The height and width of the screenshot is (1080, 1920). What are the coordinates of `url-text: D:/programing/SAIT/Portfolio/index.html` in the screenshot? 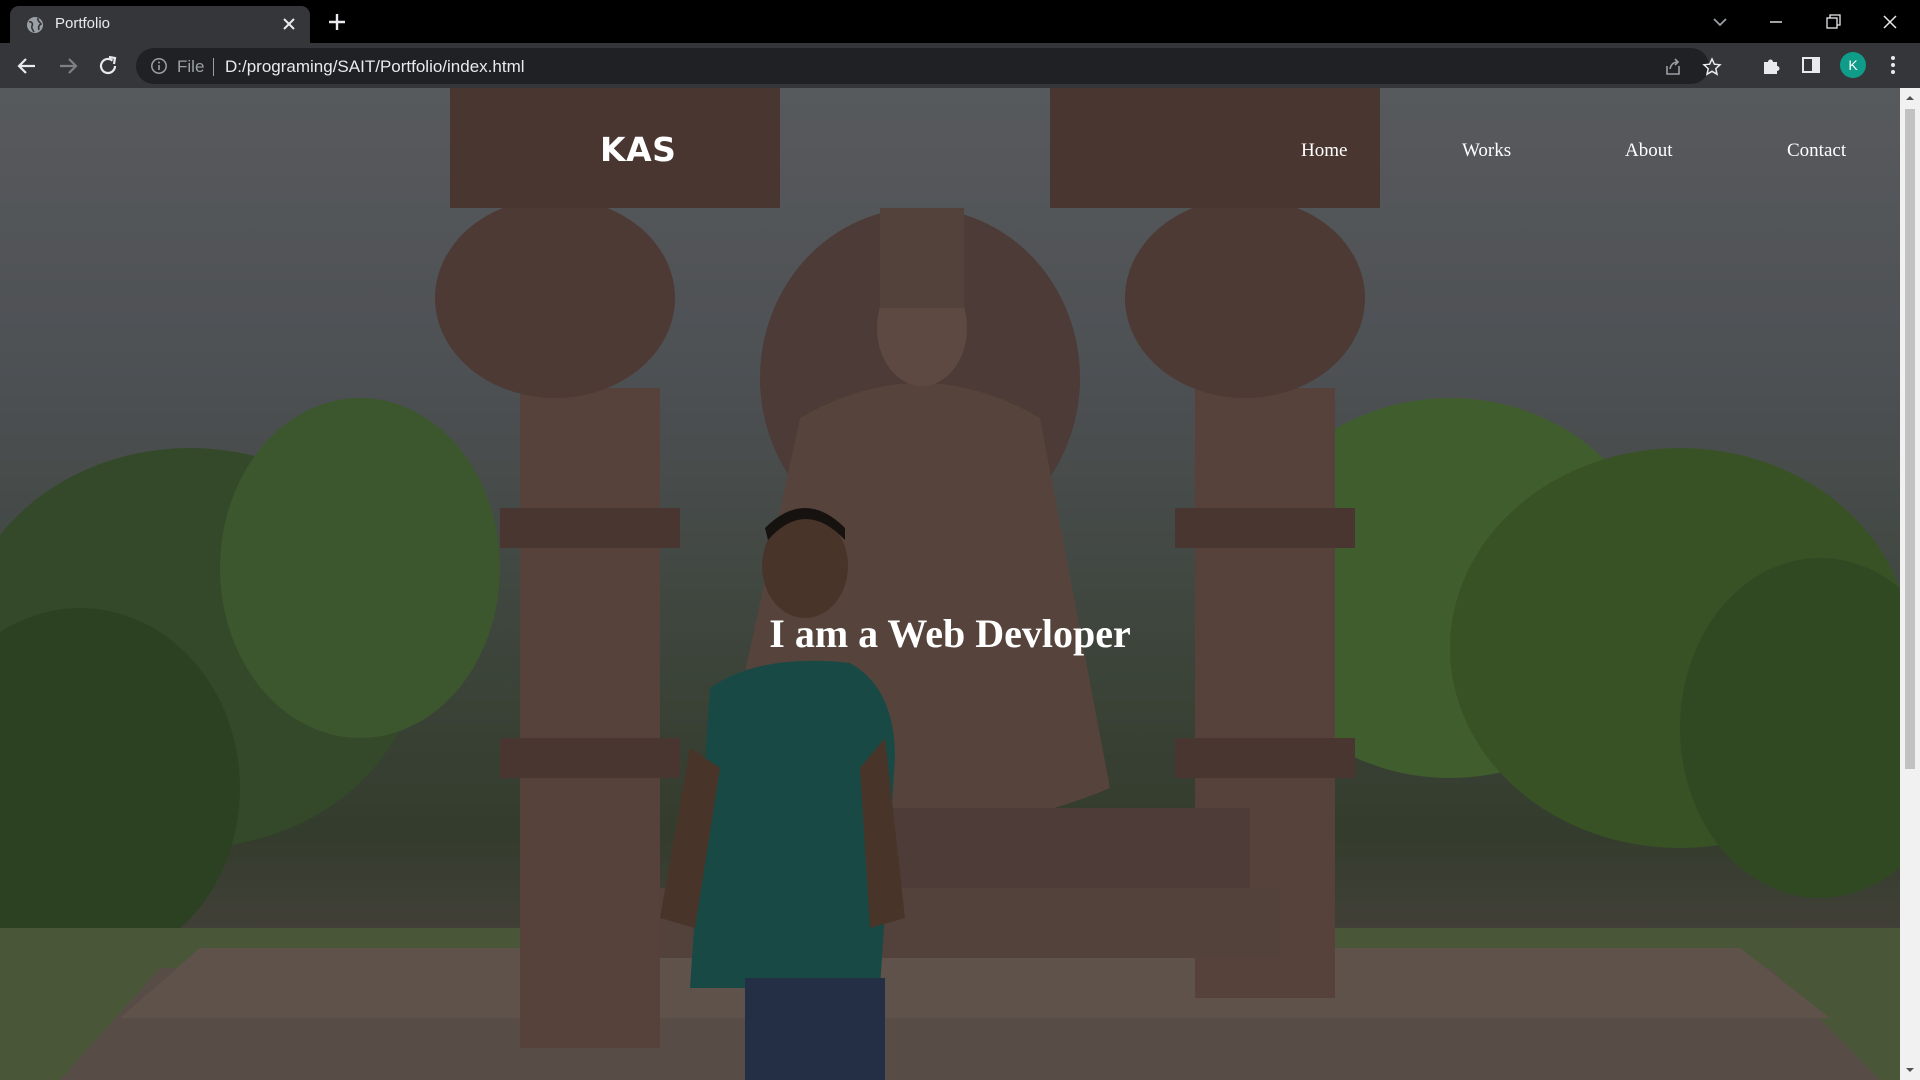 It's located at (375, 67).